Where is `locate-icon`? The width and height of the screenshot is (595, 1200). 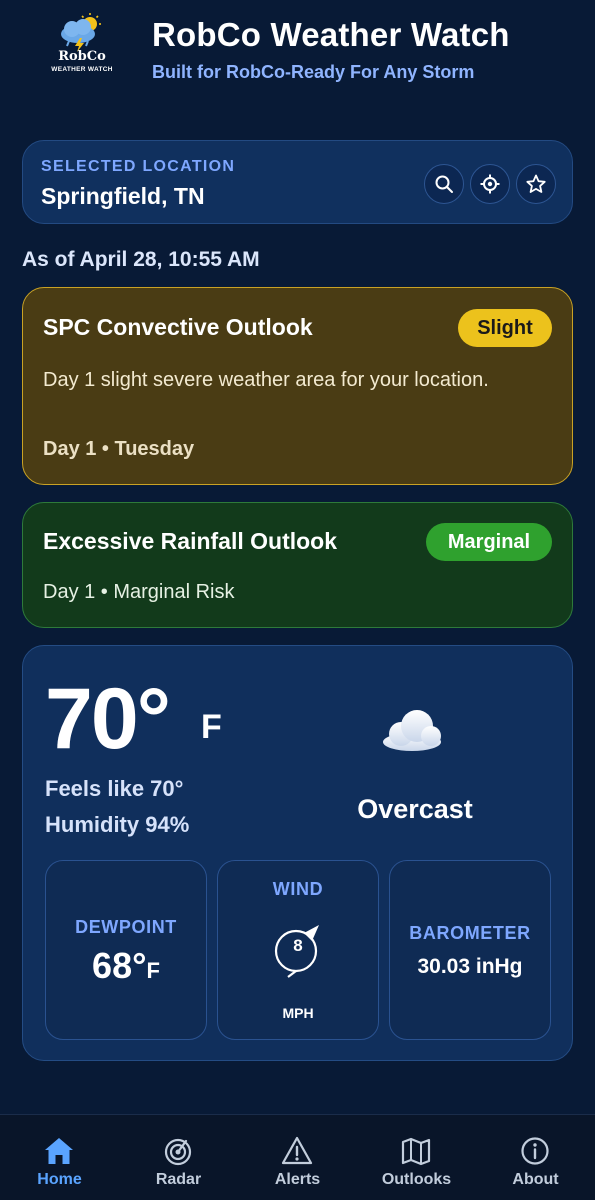 locate-icon is located at coordinates (490, 184).